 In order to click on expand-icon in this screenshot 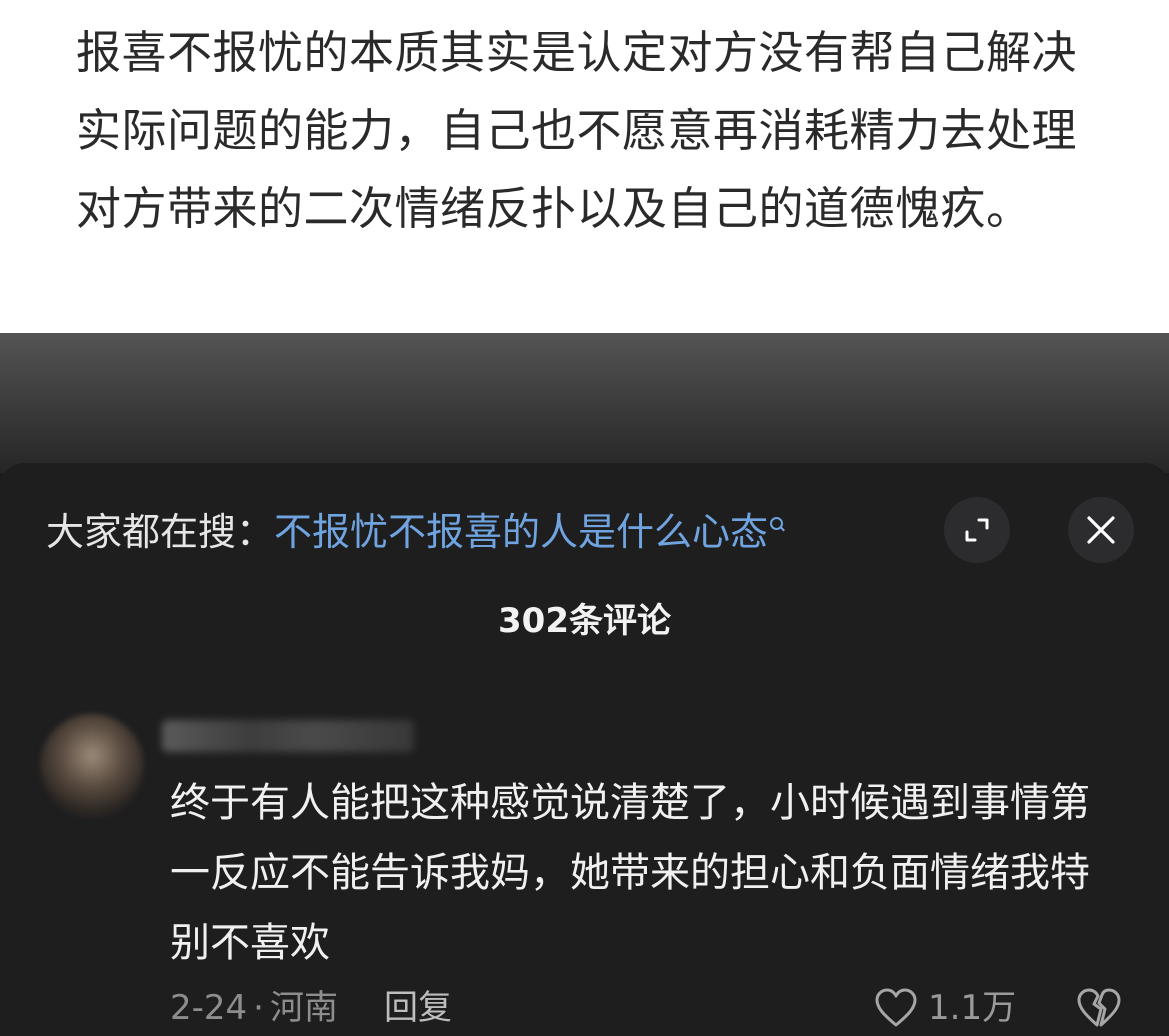, I will do `click(977, 530)`.